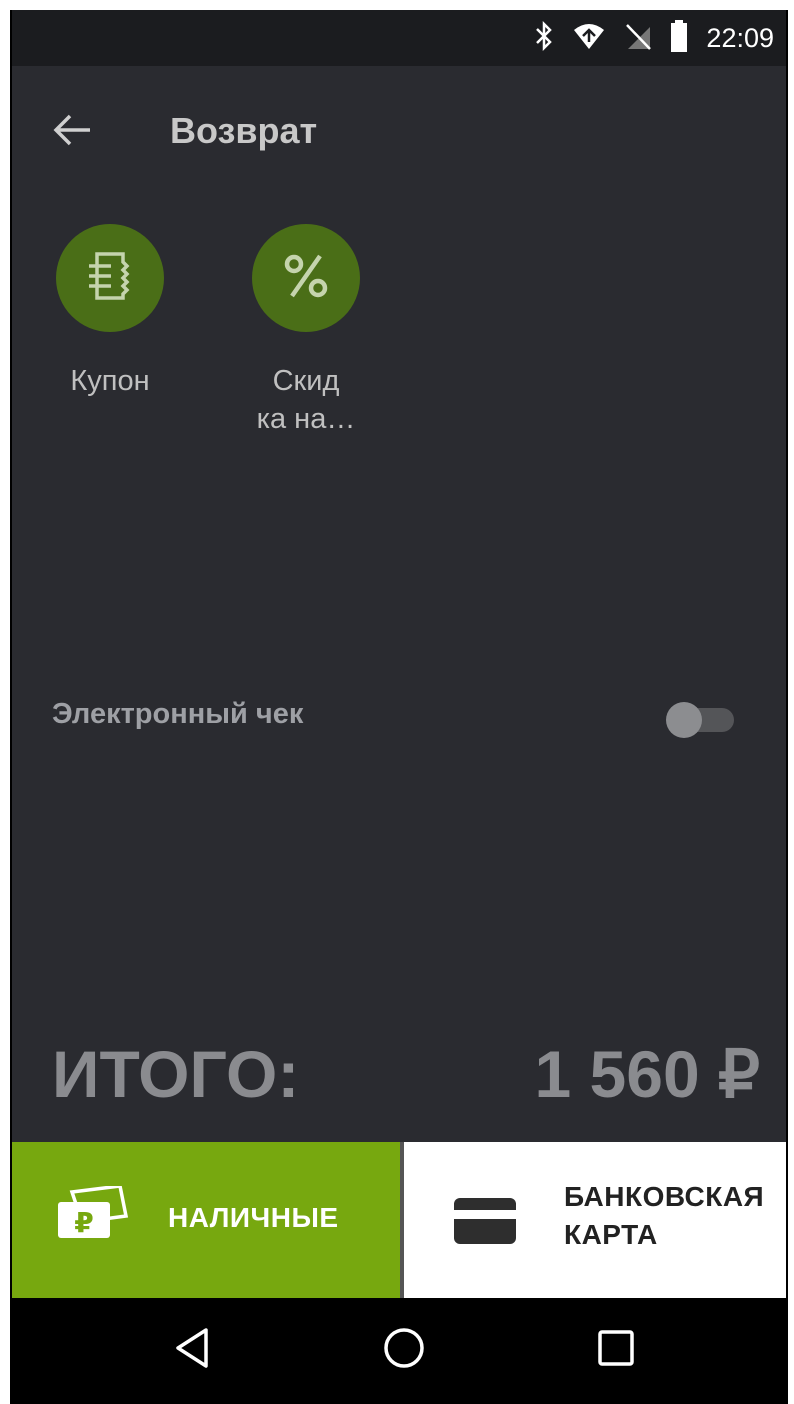 The width and height of the screenshot is (794, 1404). What do you see at coordinates (178, 714) in the screenshot?
I see `e-receipt-label: Электронный чек` at bounding box center [178, 714].